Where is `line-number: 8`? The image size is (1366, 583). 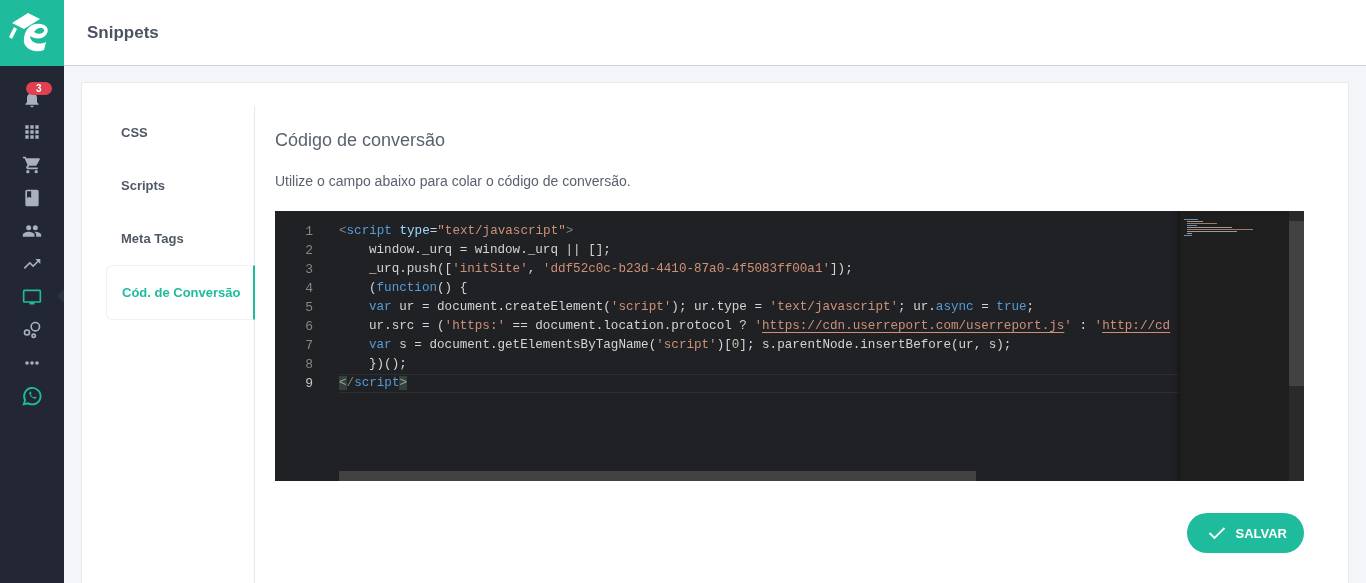 line-number: 8 is located at coordinates (308, 365).